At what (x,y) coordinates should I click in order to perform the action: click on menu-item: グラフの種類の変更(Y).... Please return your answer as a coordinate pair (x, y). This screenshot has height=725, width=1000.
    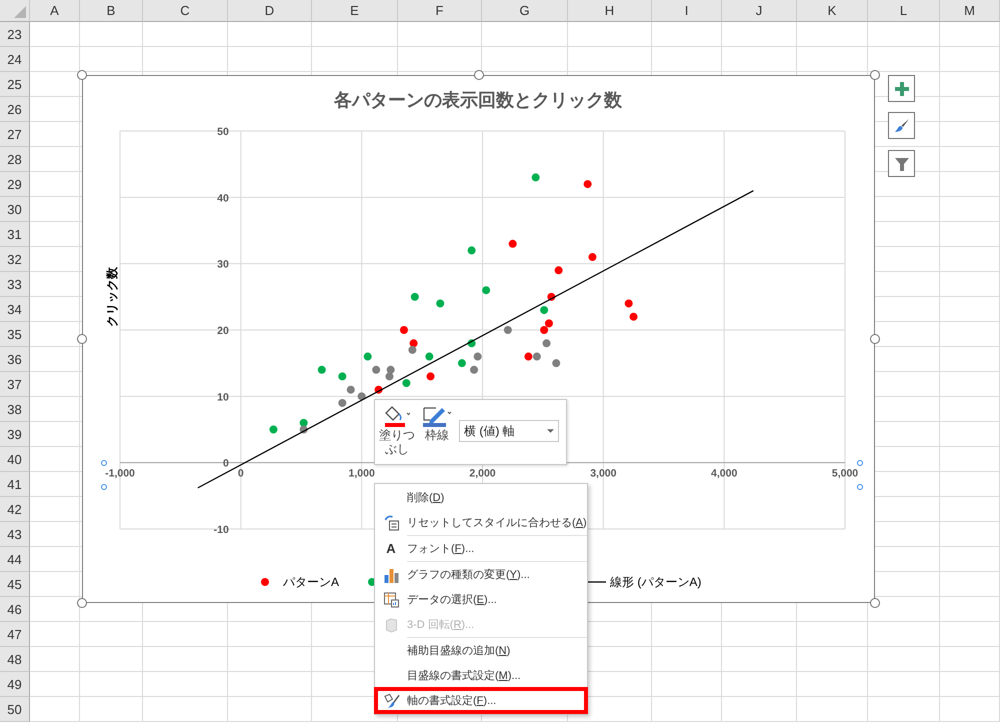
    Looking at the image, I should click on (481, 574).